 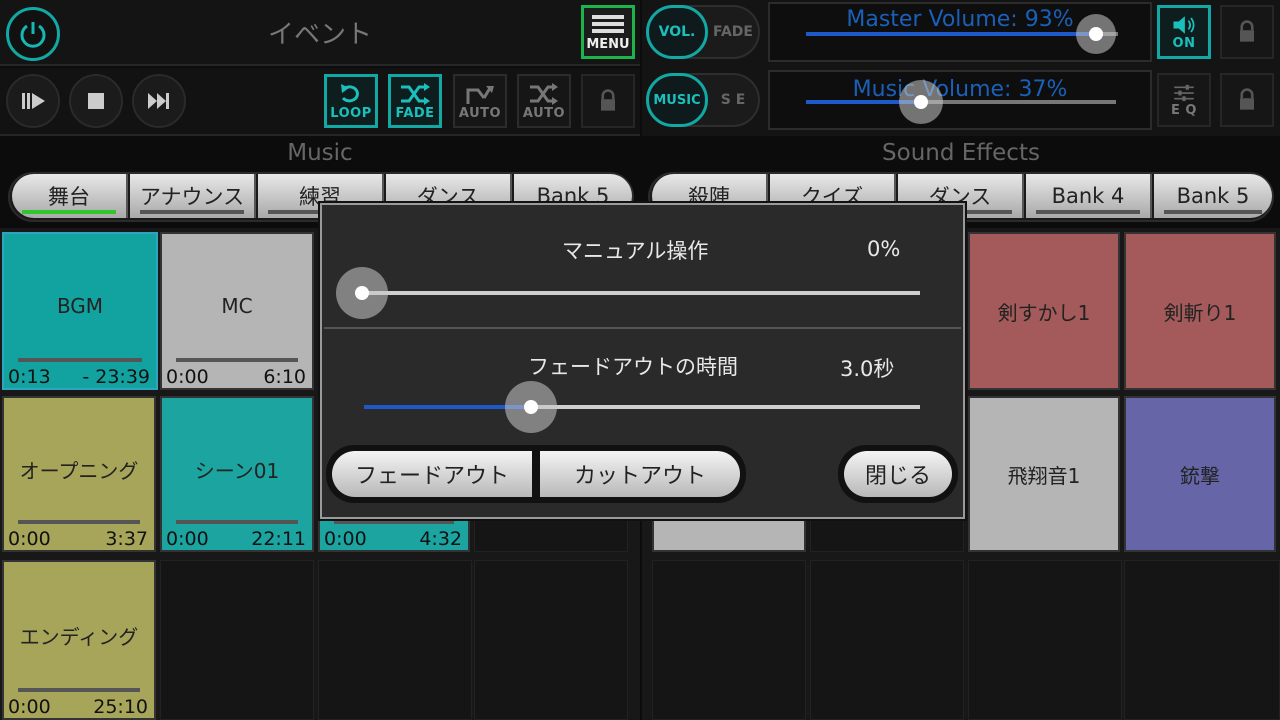 What do you see at coordinates (1184, 43) in the screenshot?
I see `speaker-on-label: ON` at bounding box center [1184, 43].